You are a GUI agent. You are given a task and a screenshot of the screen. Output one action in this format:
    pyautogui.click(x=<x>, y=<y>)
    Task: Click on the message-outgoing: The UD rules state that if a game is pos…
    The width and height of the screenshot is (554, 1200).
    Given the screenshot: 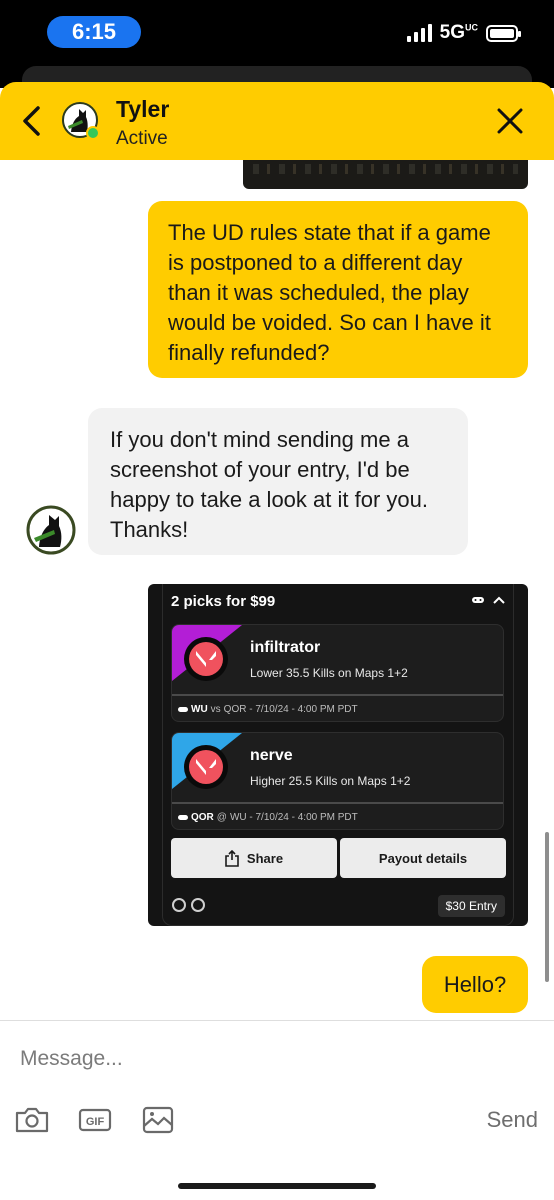 What is the action you would take?
    pyautogui.click(x=338, y=289)
    